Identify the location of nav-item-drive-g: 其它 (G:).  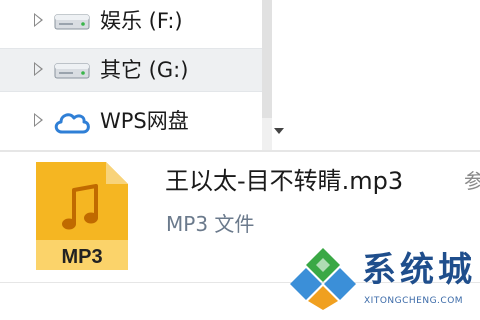
(131, 70).